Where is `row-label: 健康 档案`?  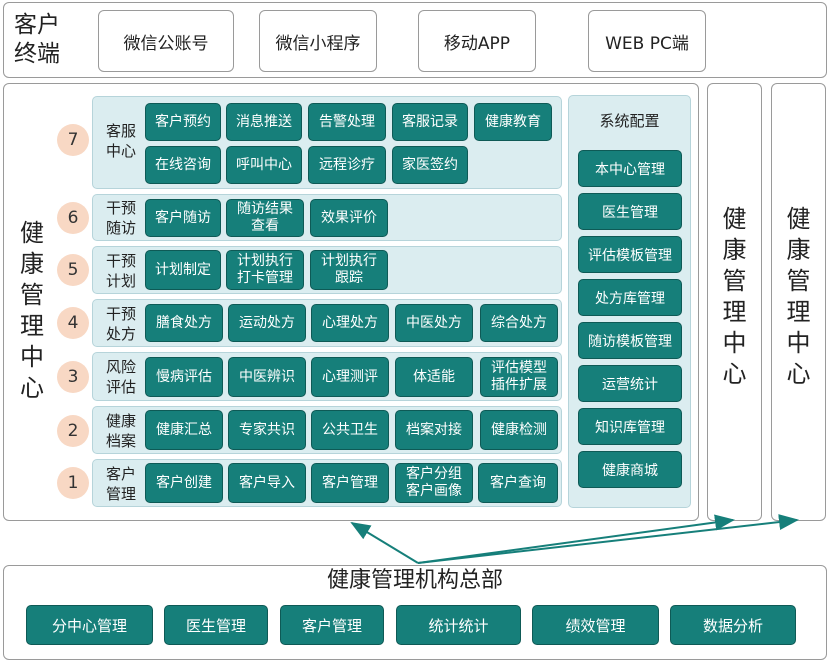
row-label: 健康 档案 is located at coordinates (121, 430).